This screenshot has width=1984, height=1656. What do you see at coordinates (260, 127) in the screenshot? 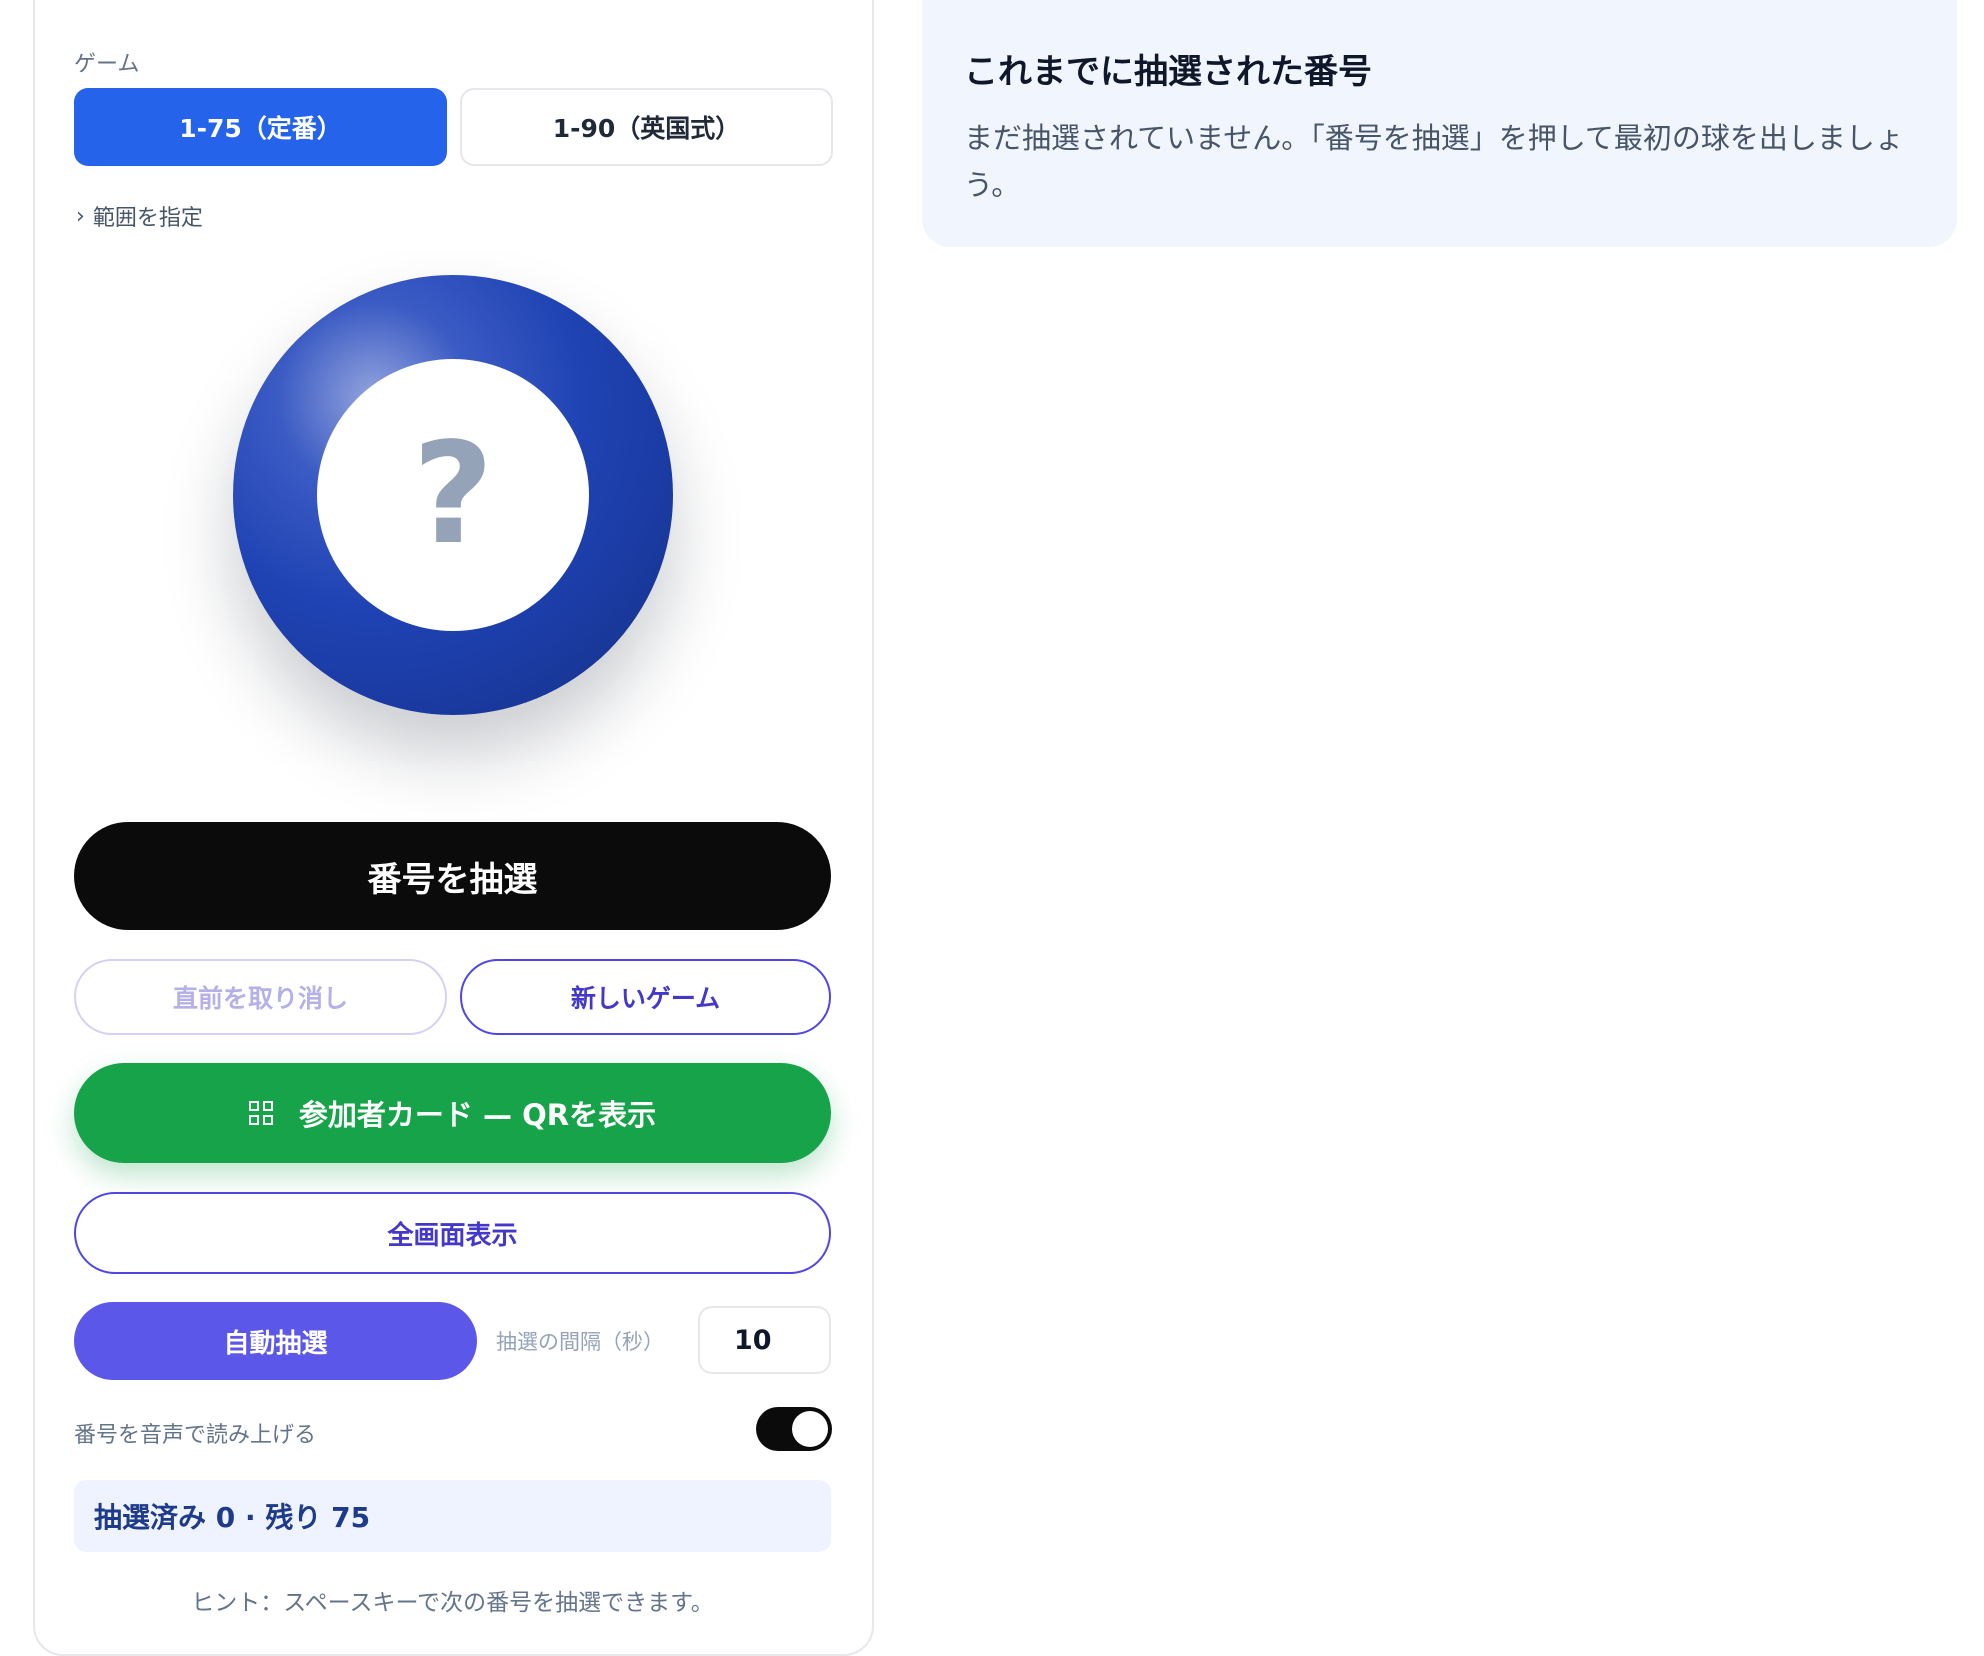
I see `game-option-75: 1-75（定番）` at bounding box center [260, 127].